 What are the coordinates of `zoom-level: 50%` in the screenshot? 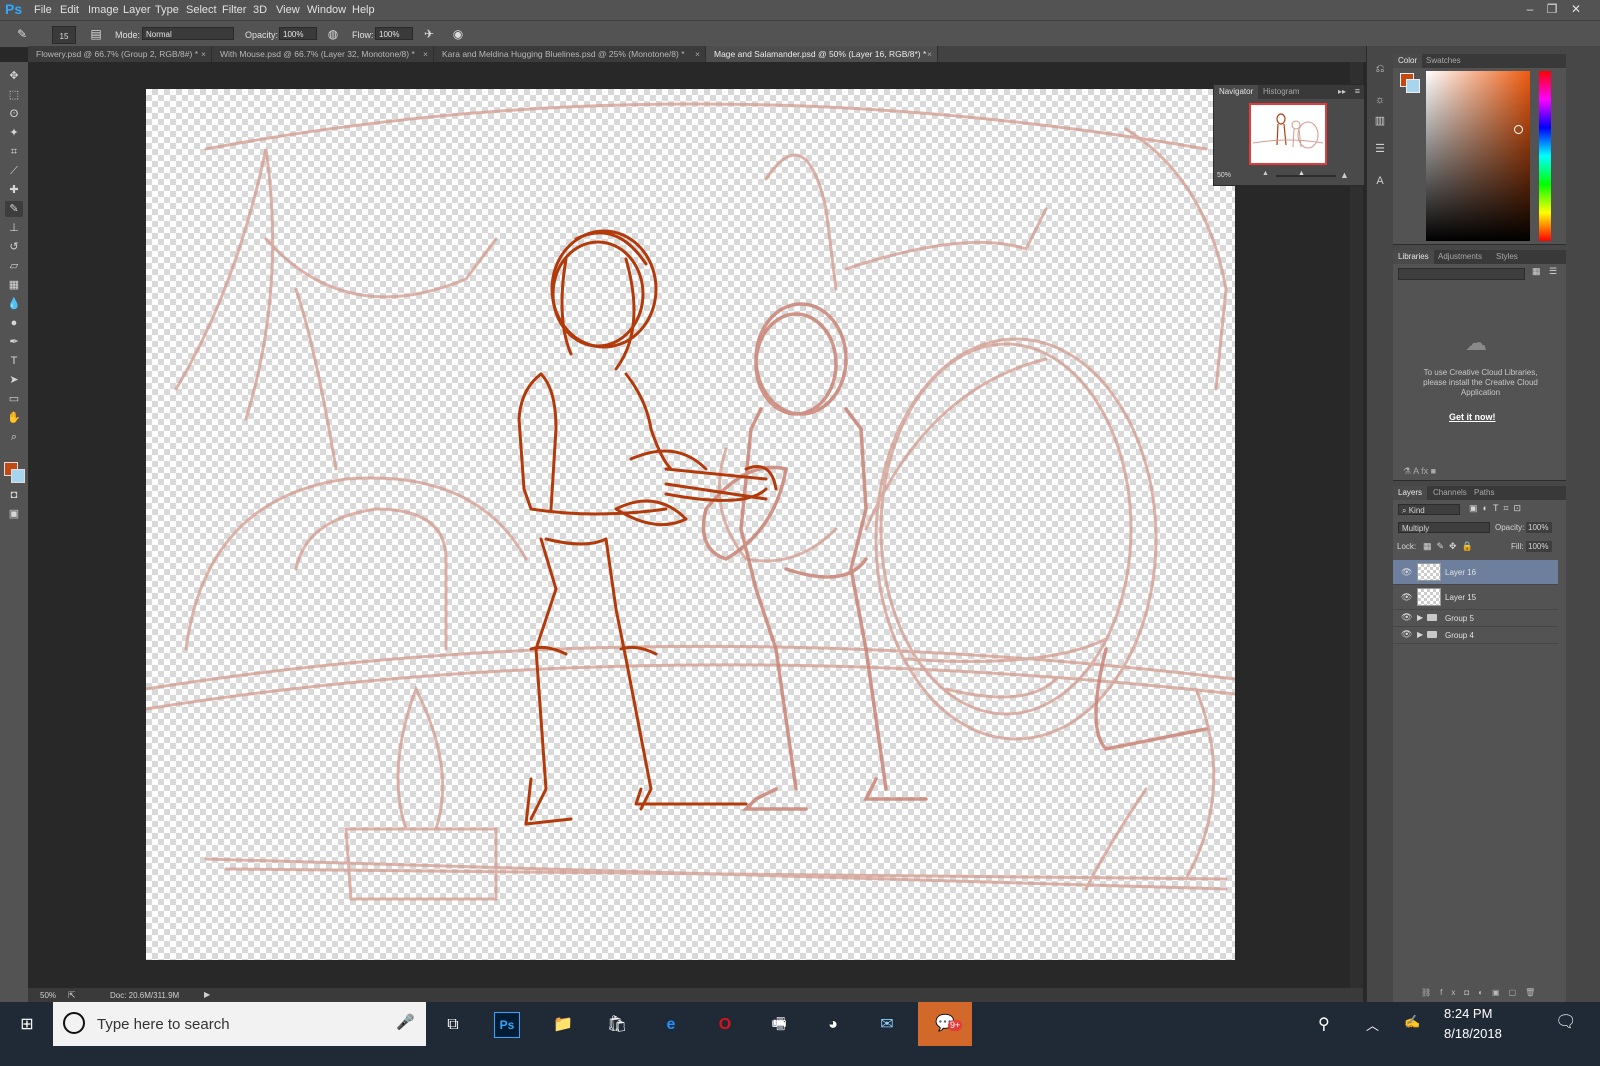 It's located at (48, 995).